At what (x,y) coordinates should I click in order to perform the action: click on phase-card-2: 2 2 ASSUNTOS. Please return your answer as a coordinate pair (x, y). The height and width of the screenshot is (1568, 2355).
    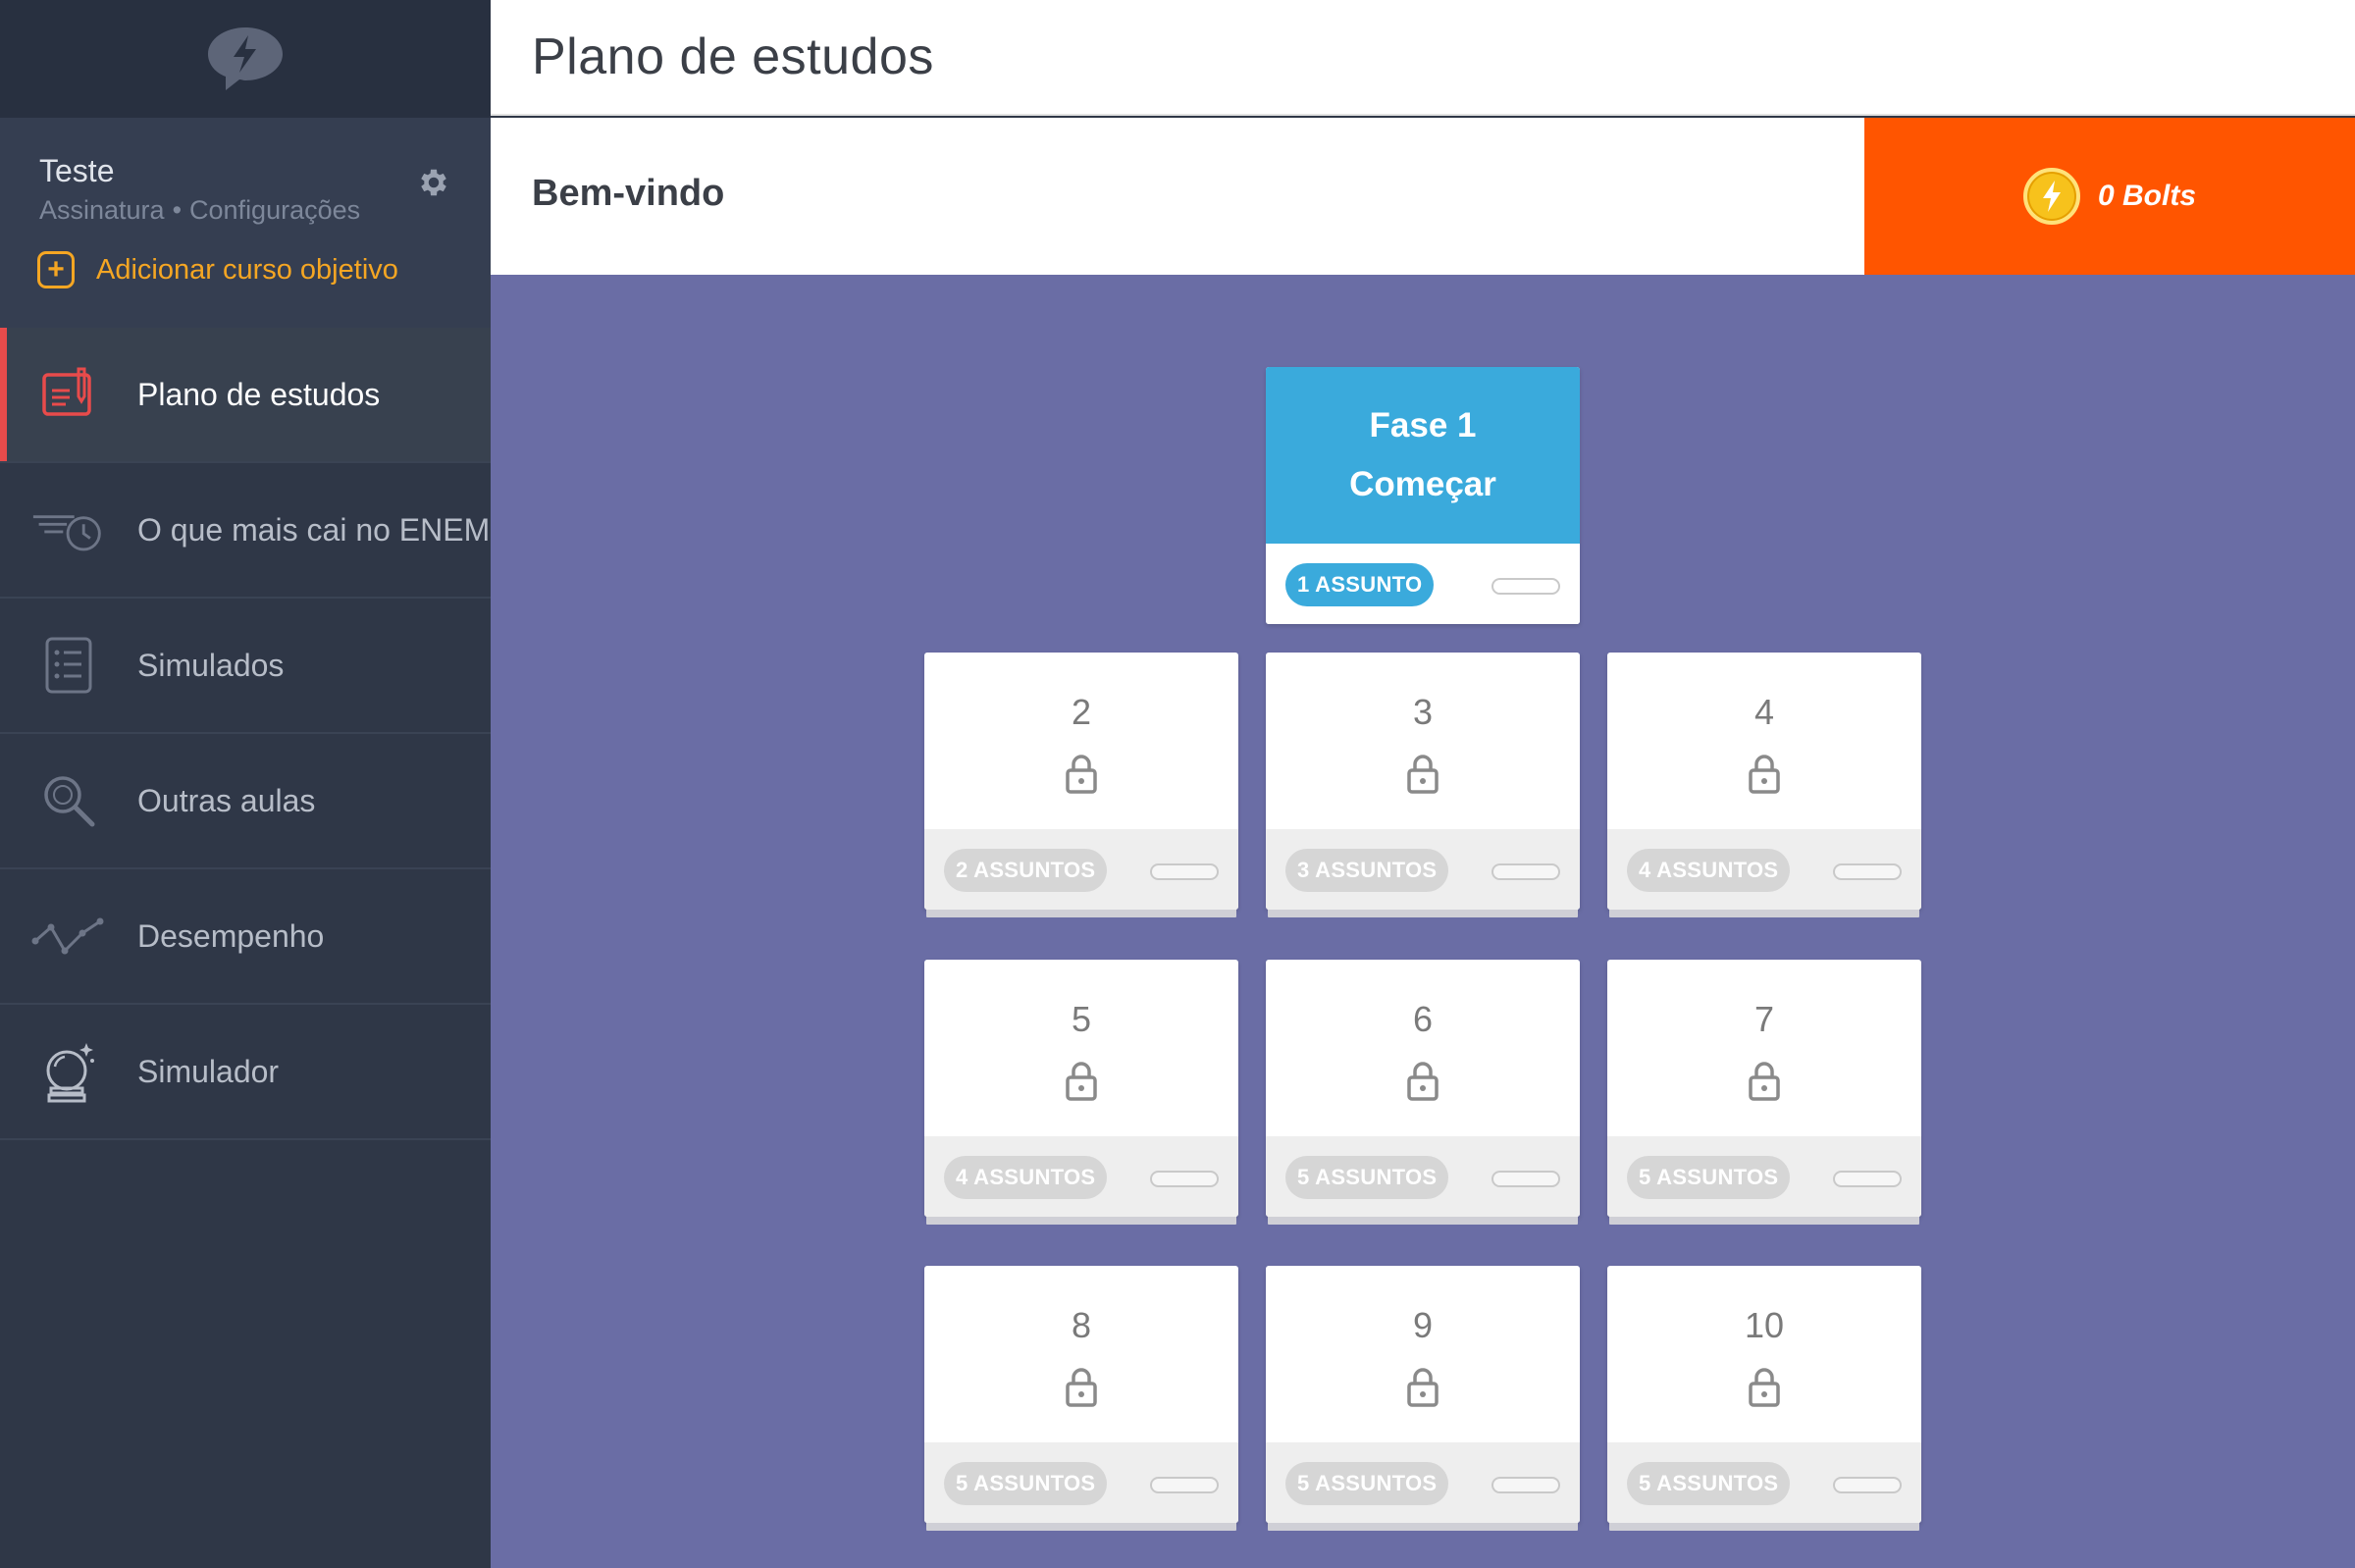
    Looking at the image, I should click on (1081, 781).